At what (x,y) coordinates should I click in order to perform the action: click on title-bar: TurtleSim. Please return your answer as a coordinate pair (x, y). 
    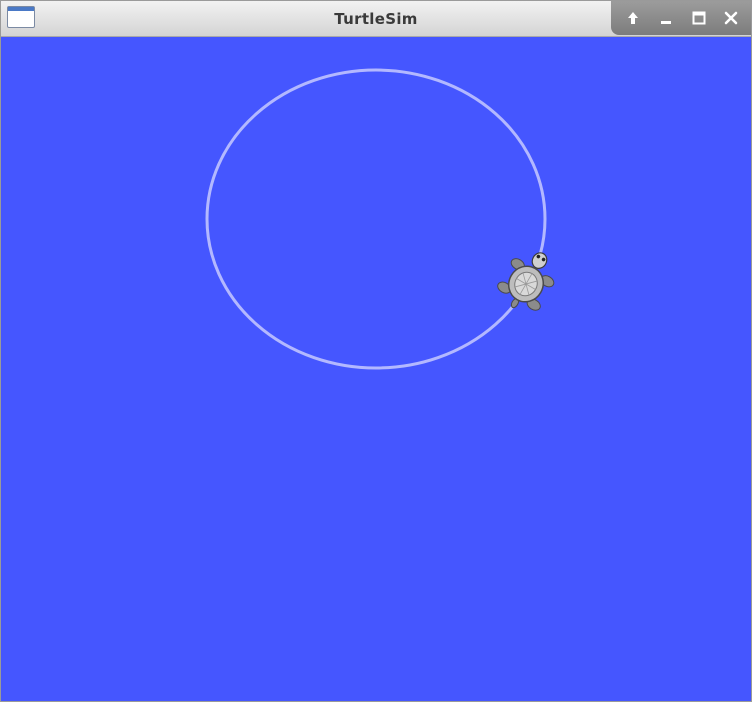
    Looking at the image, I should click on (376, 19).